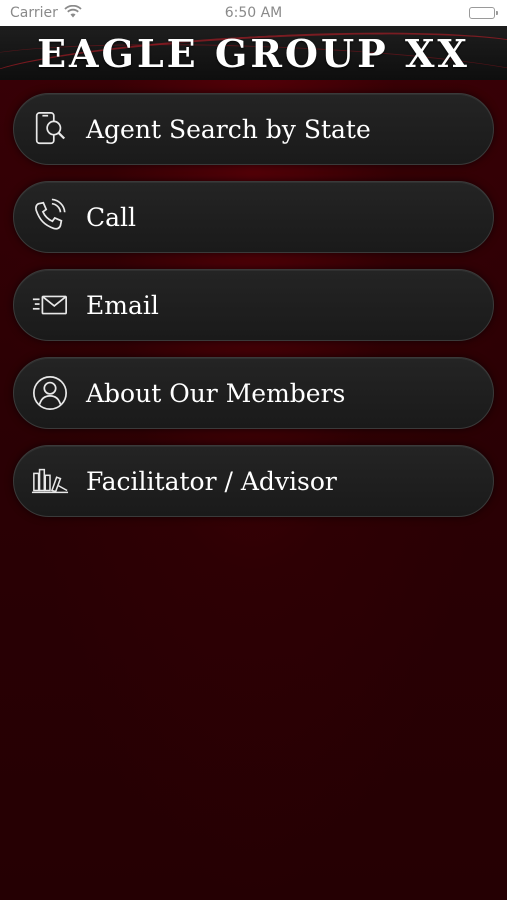 This screenshot has height=900, width=507. What do you see at coordinates (50, 129) in the screenshot?
I see `phone-search-icon` at bounding box center [50, 129].